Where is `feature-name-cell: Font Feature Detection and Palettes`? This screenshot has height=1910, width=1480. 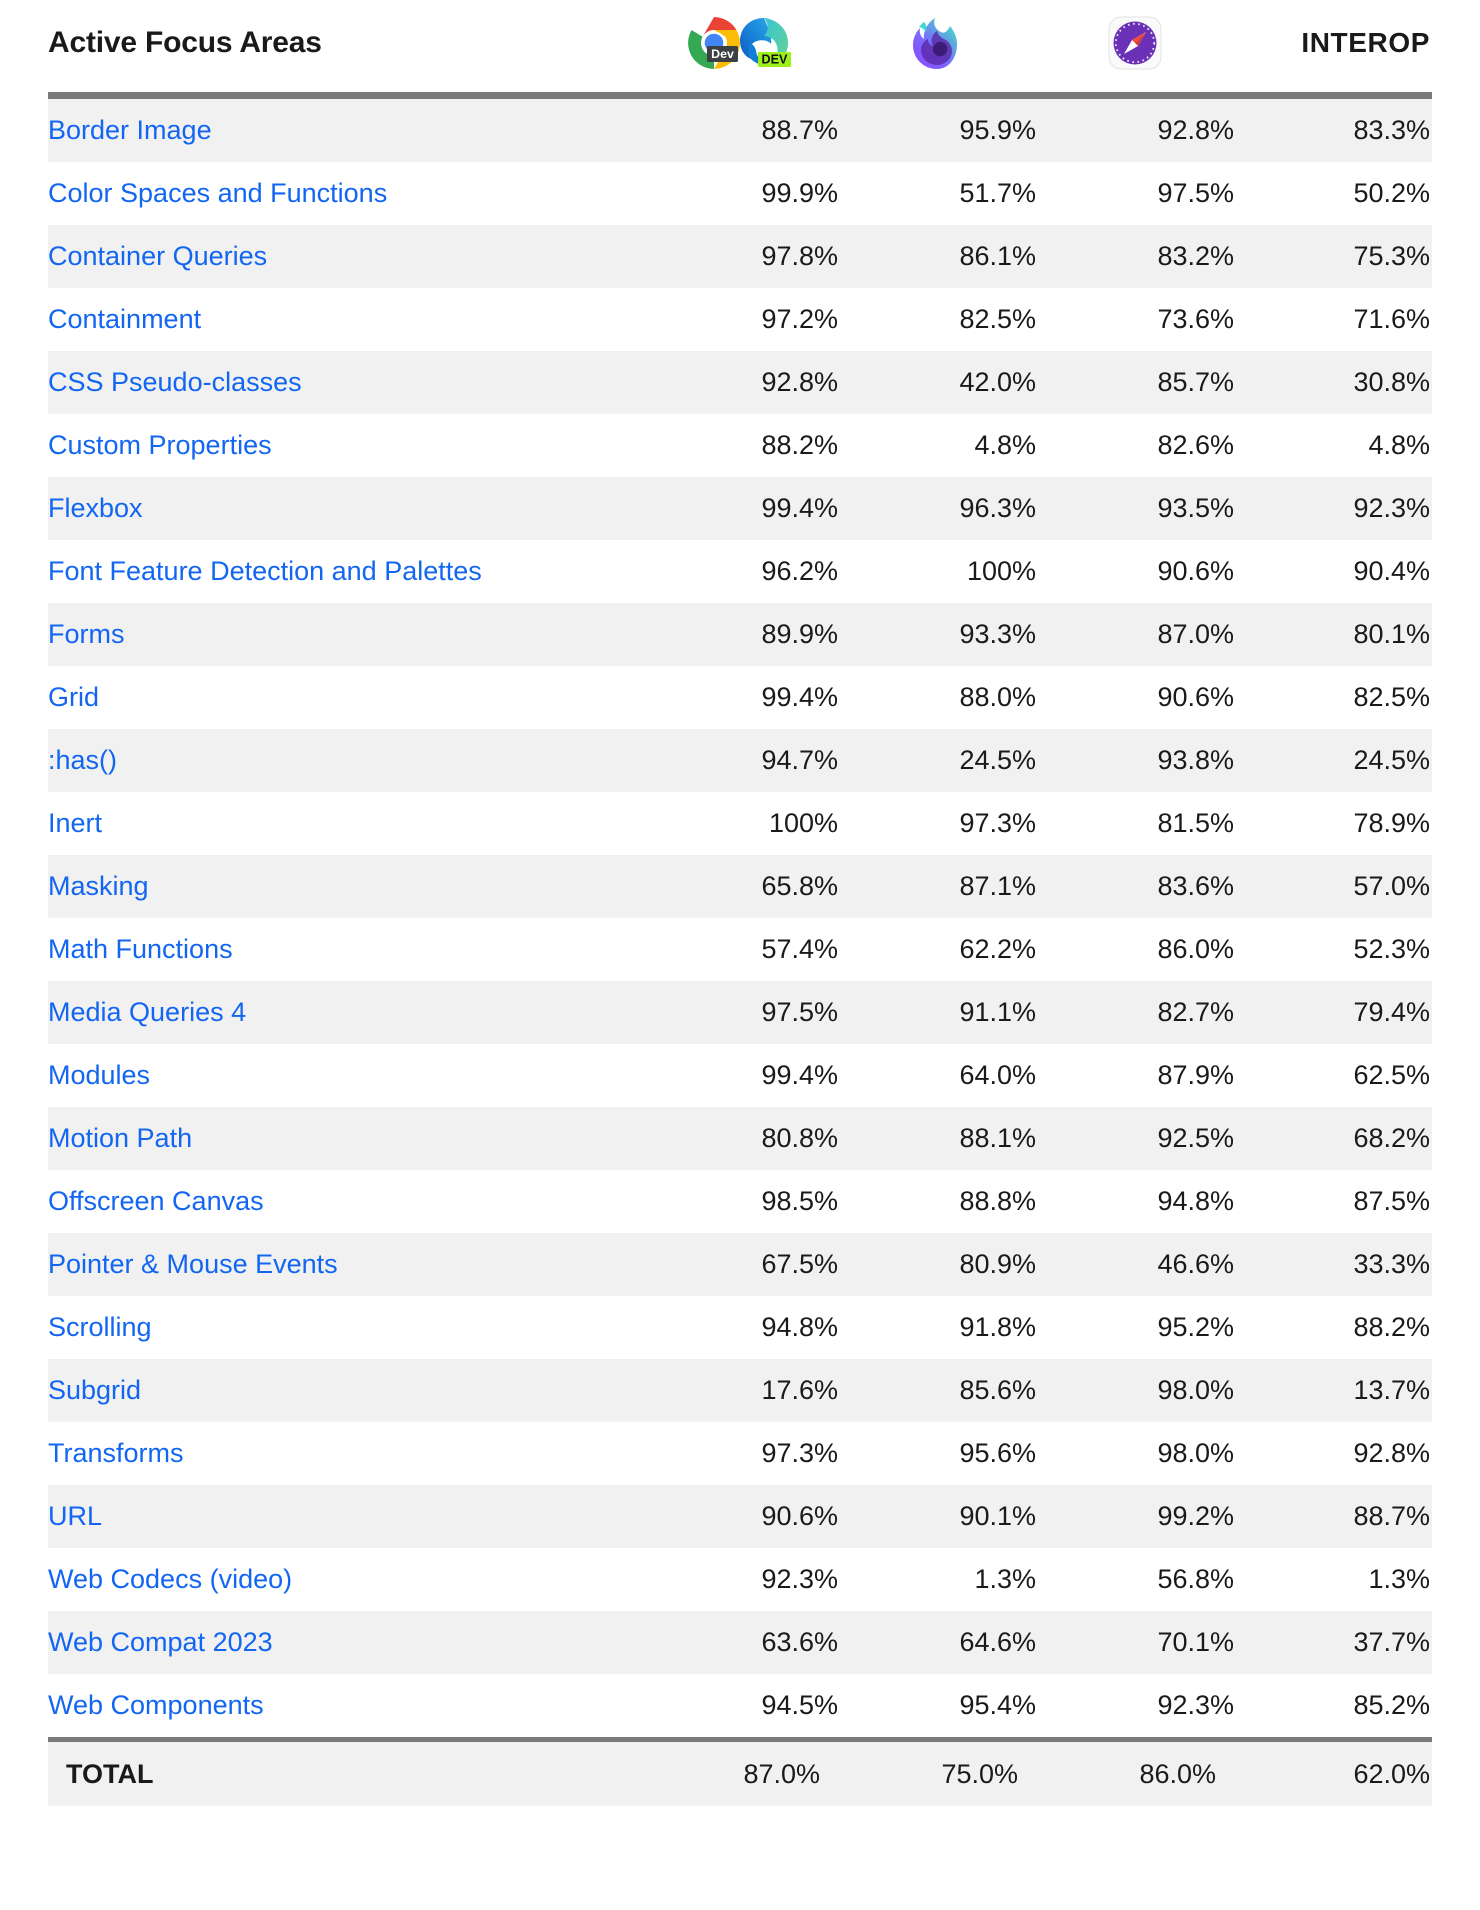 feature-name-cell: Font Feature Detection and Palettes is located at coordinates (344, 571).